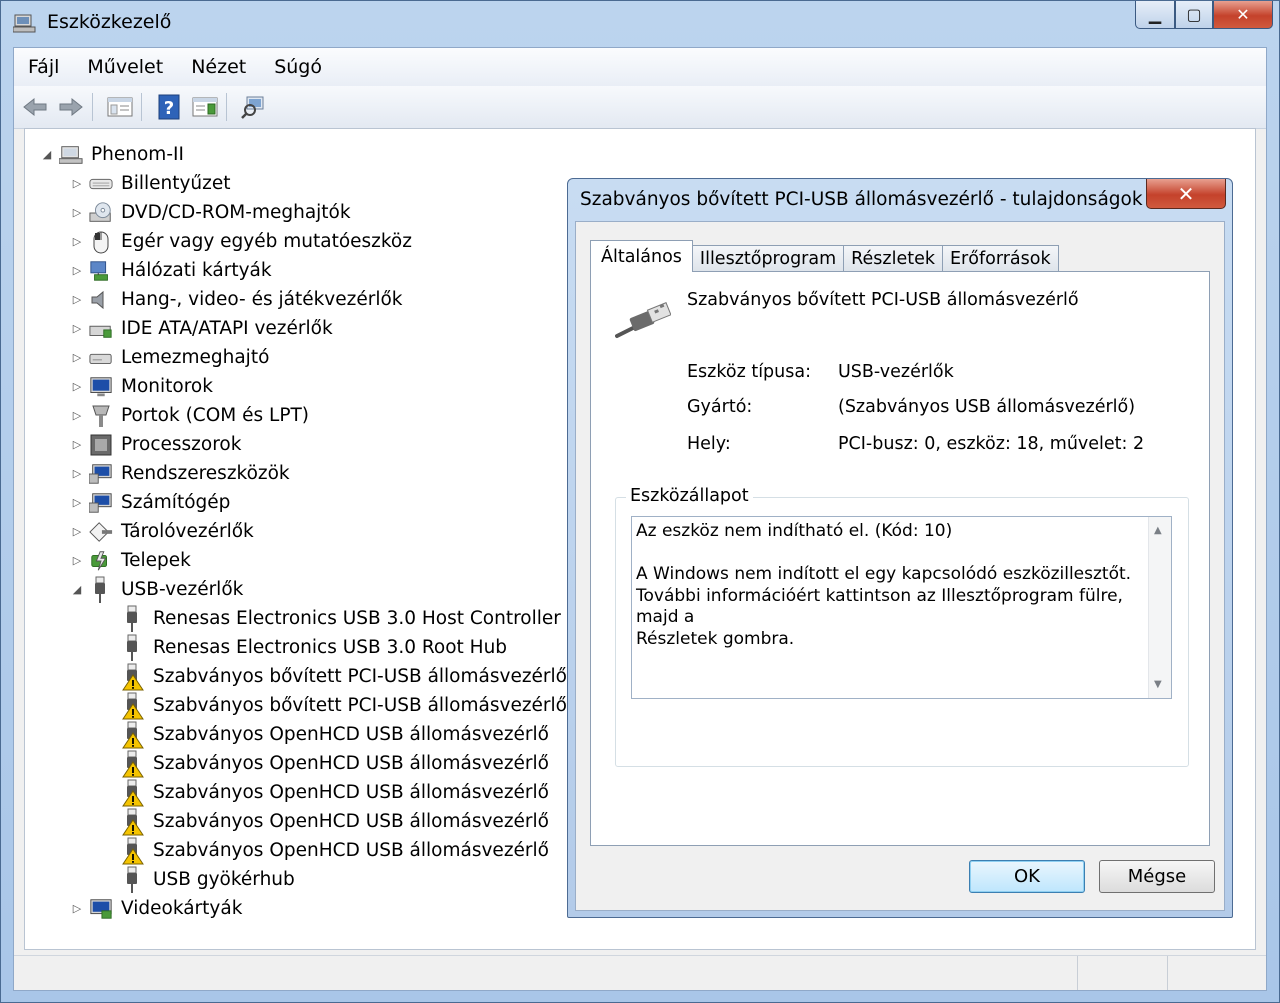 The image size is (1280, 1003). Describe the element at coordinates (205, 107) in the screenshot. I see `action-pane-button` at that location.